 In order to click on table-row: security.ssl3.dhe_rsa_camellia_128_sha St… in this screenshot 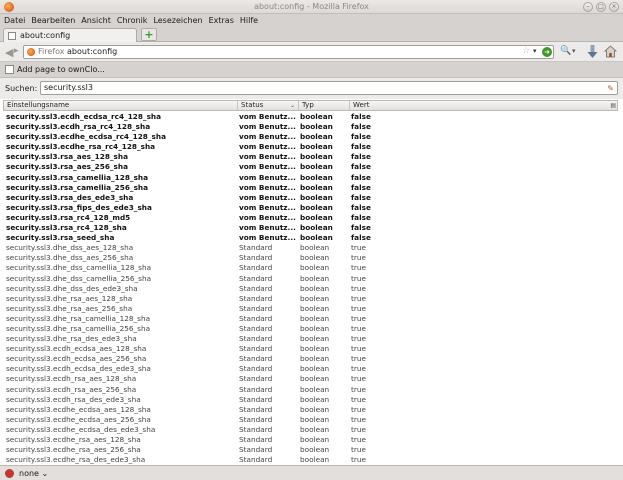, I will do `click(310, 319)`.